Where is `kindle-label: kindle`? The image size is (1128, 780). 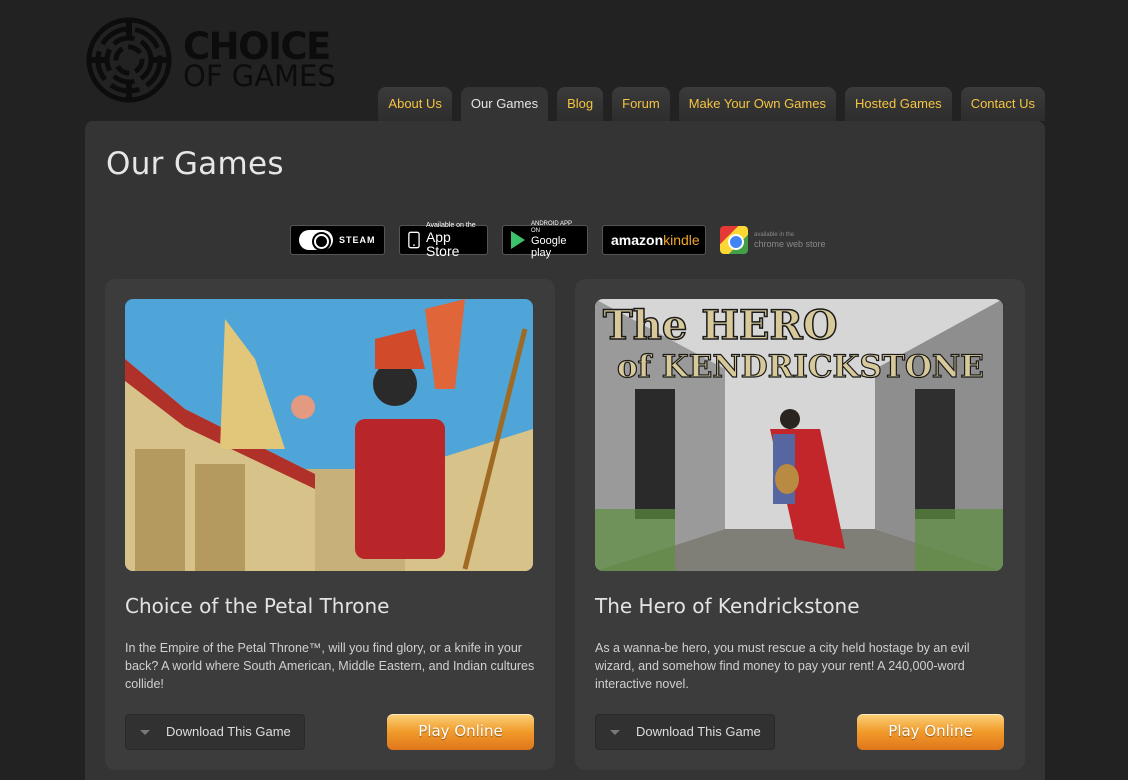
kindle-label: kindle is located at coordinates (681, 240).